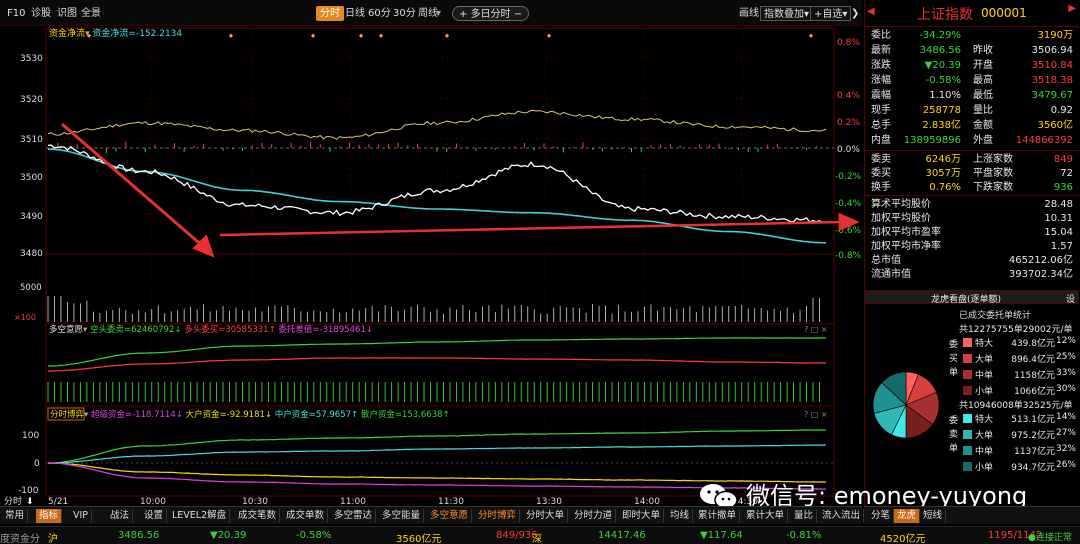 This screenshot has height=544, width=1080. I want to click on connection-status-text: 连接正常, so click(1053, 538).